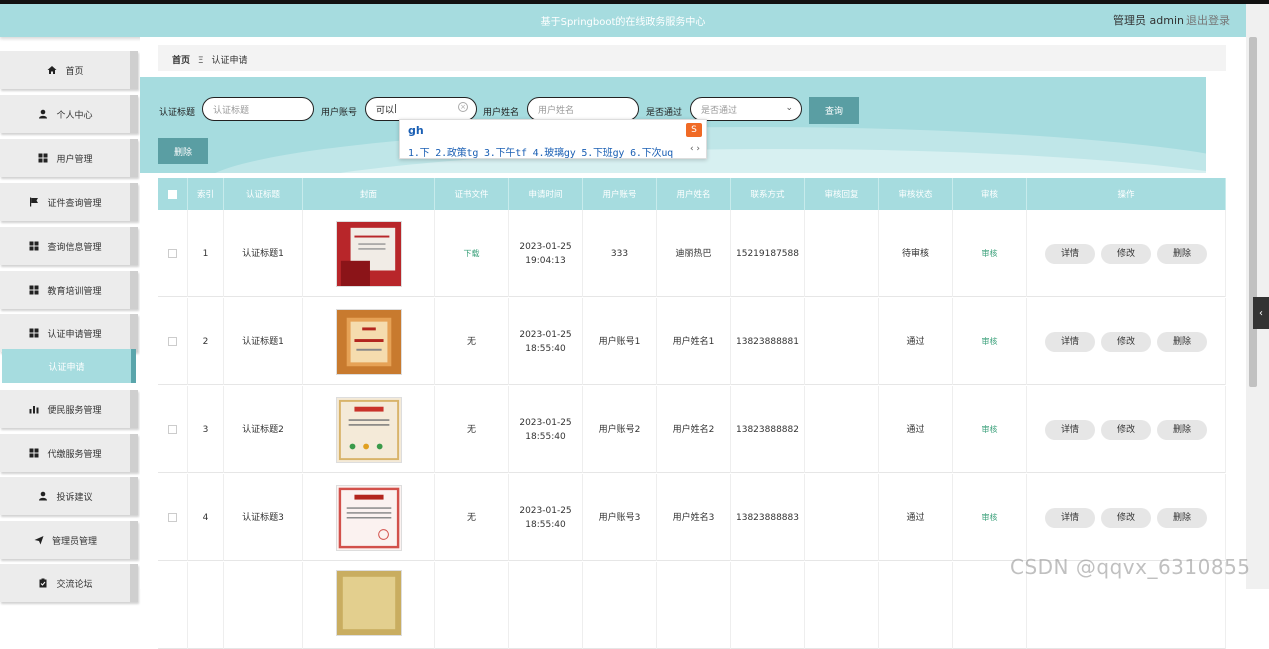 The height and width of the screenshot is (649, 1269). I want to click on column-header: 审核回复, so click(842, 194).